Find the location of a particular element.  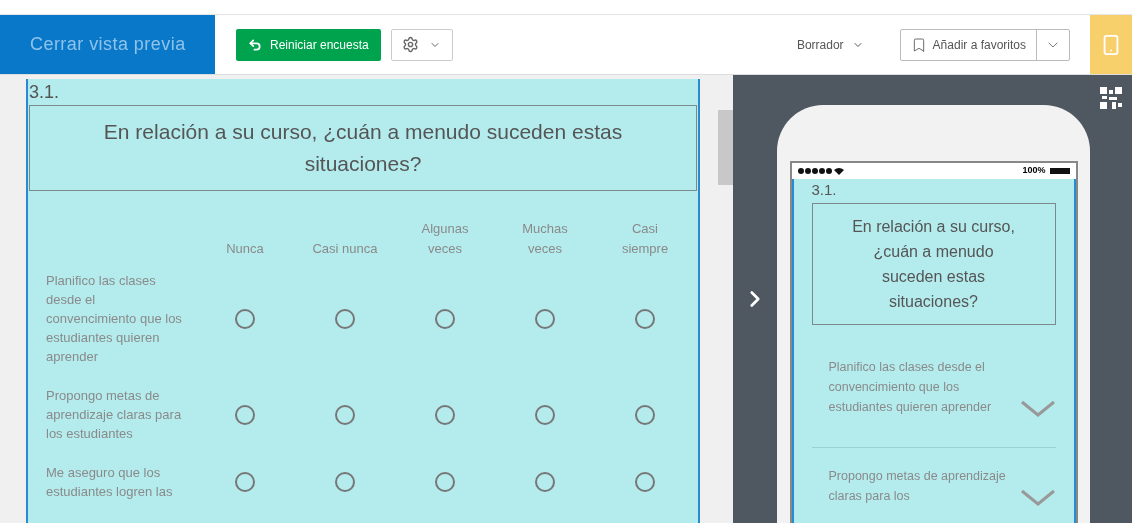

column-heading: Muchas veces is located at coordinates (545, 239).